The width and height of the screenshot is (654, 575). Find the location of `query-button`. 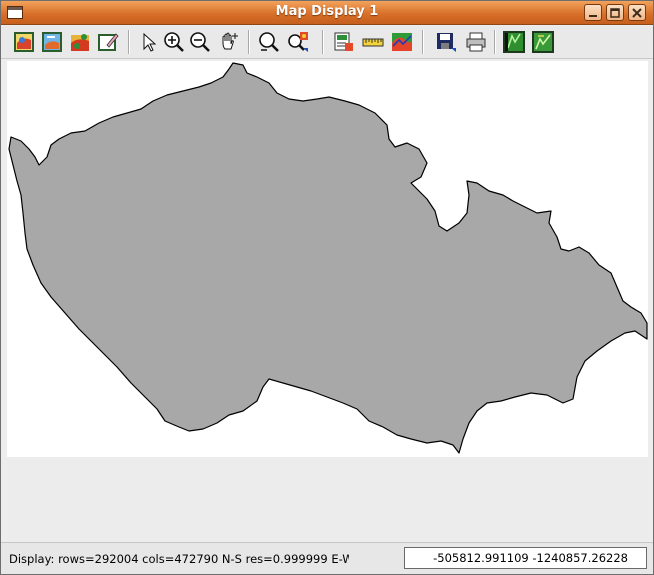

query-button is located at coordinates (298, 42).